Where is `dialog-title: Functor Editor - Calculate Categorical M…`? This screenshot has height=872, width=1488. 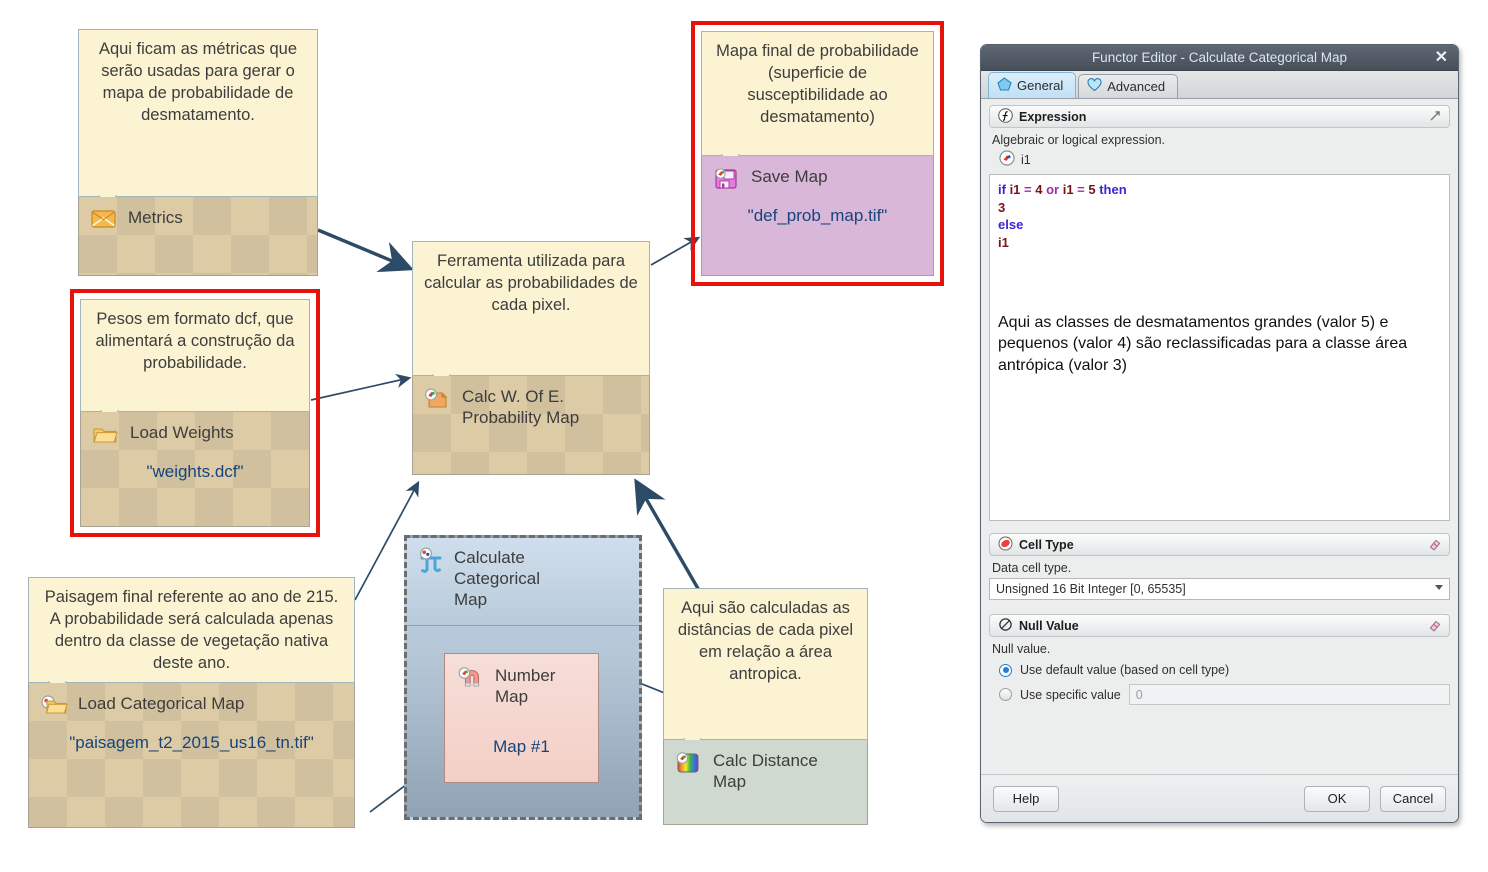 dialog-title: Functor Editor - Calculate Categorical M… is located at coordinates (1219, 57).